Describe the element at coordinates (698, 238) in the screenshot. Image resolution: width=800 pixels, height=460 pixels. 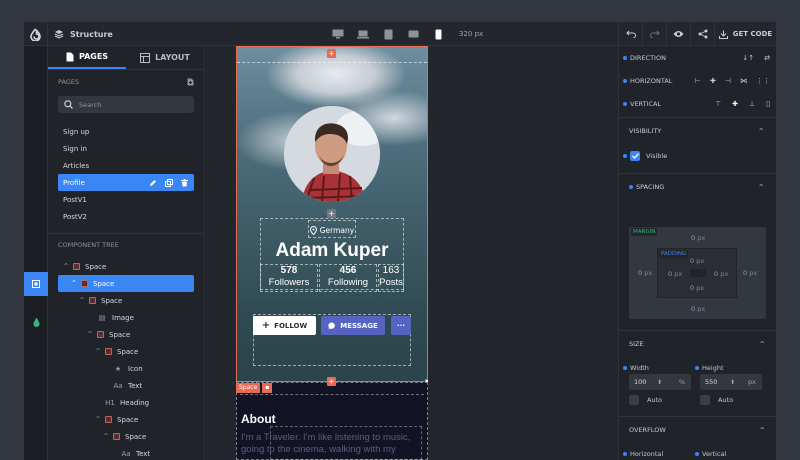
I see `margin-top-value: 0 px` at that location.